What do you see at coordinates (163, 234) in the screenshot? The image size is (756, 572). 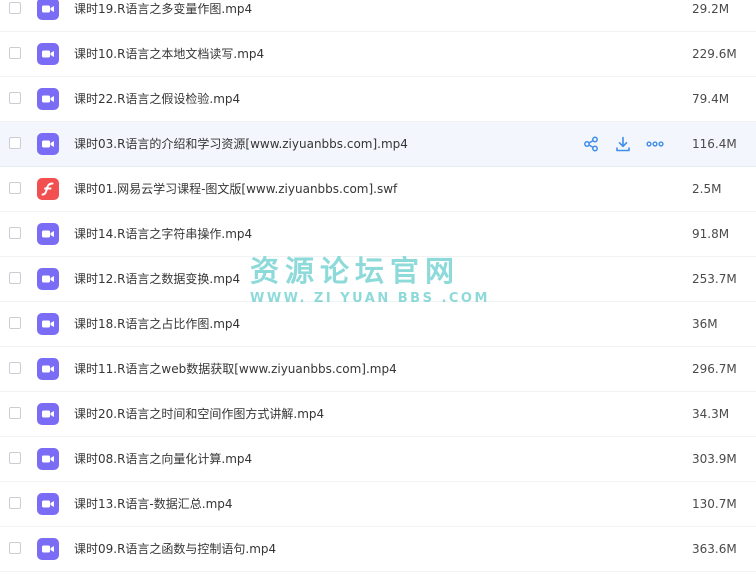 I see `file-name: 课时14.R语言之字符串操作.mp4` at bounding box center [163, 234].